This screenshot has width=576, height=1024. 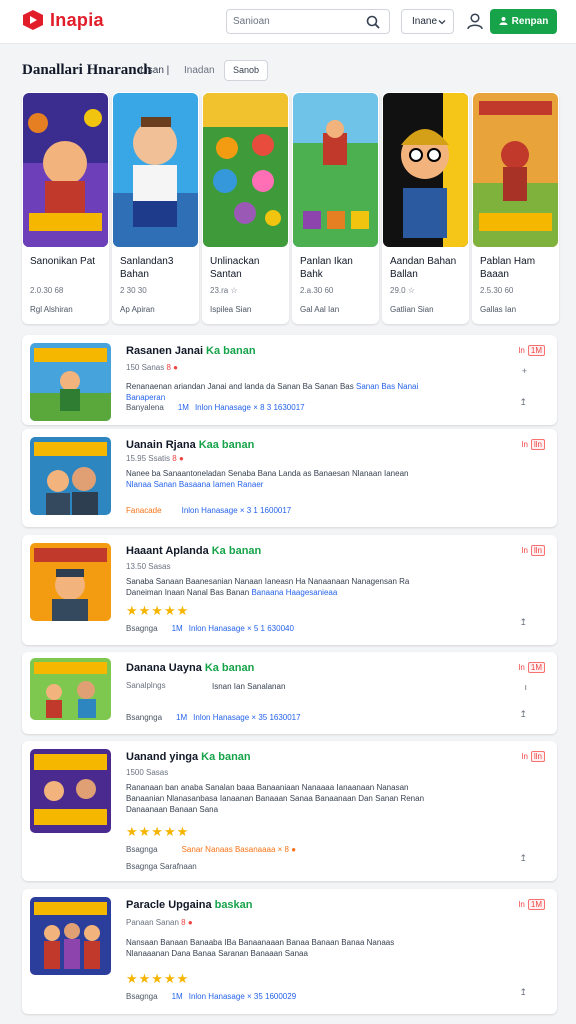 I want to click on item-footer: Bsagnga Sanar Nanaas Basanaaaa × 8 ●, so click(x=211, y=849).